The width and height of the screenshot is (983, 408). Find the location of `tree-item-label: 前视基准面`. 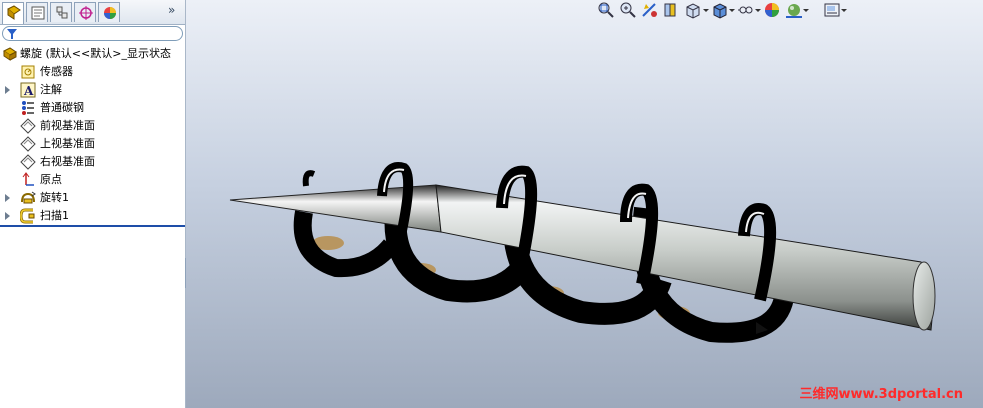

tree-item-label: 前视基准面 is located at coordinates (67, 125).